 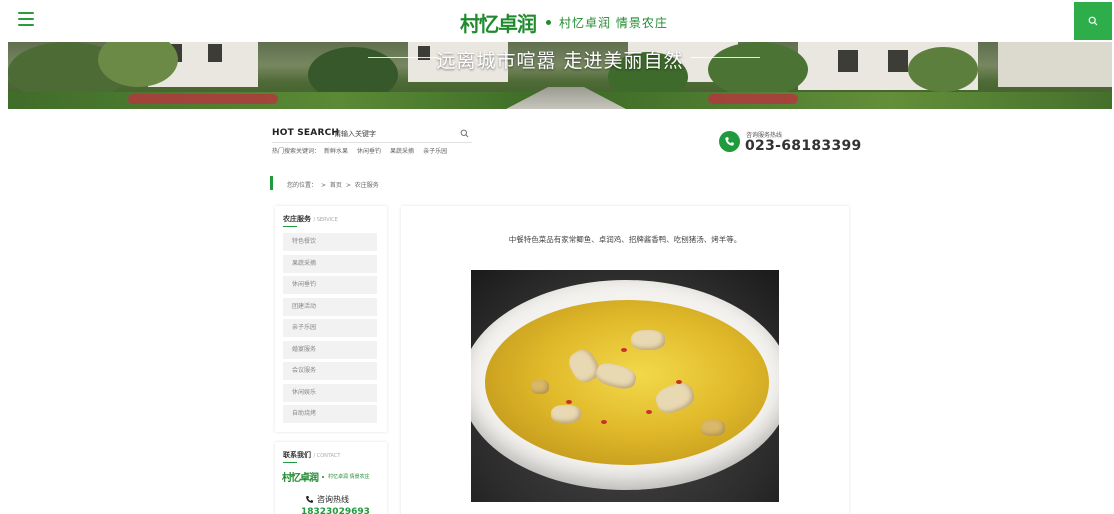 I want to click on contact-subtitle: / CONTACT, so click(x=327, y=456).